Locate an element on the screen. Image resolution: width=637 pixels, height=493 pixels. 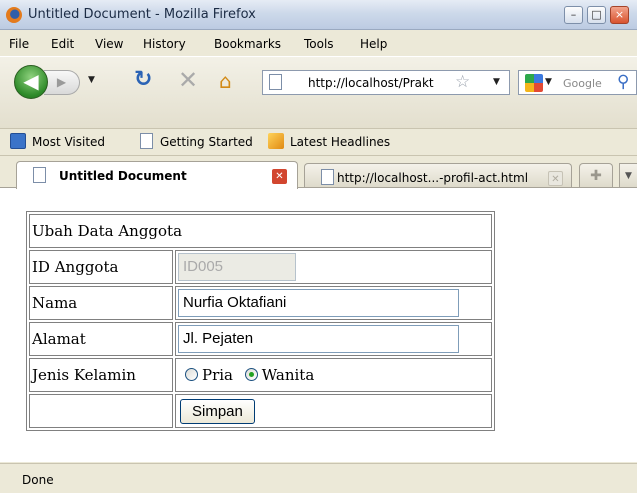
form-row-alamat: Alamat Jl. Pejaten is located at coordinates (260, 339).